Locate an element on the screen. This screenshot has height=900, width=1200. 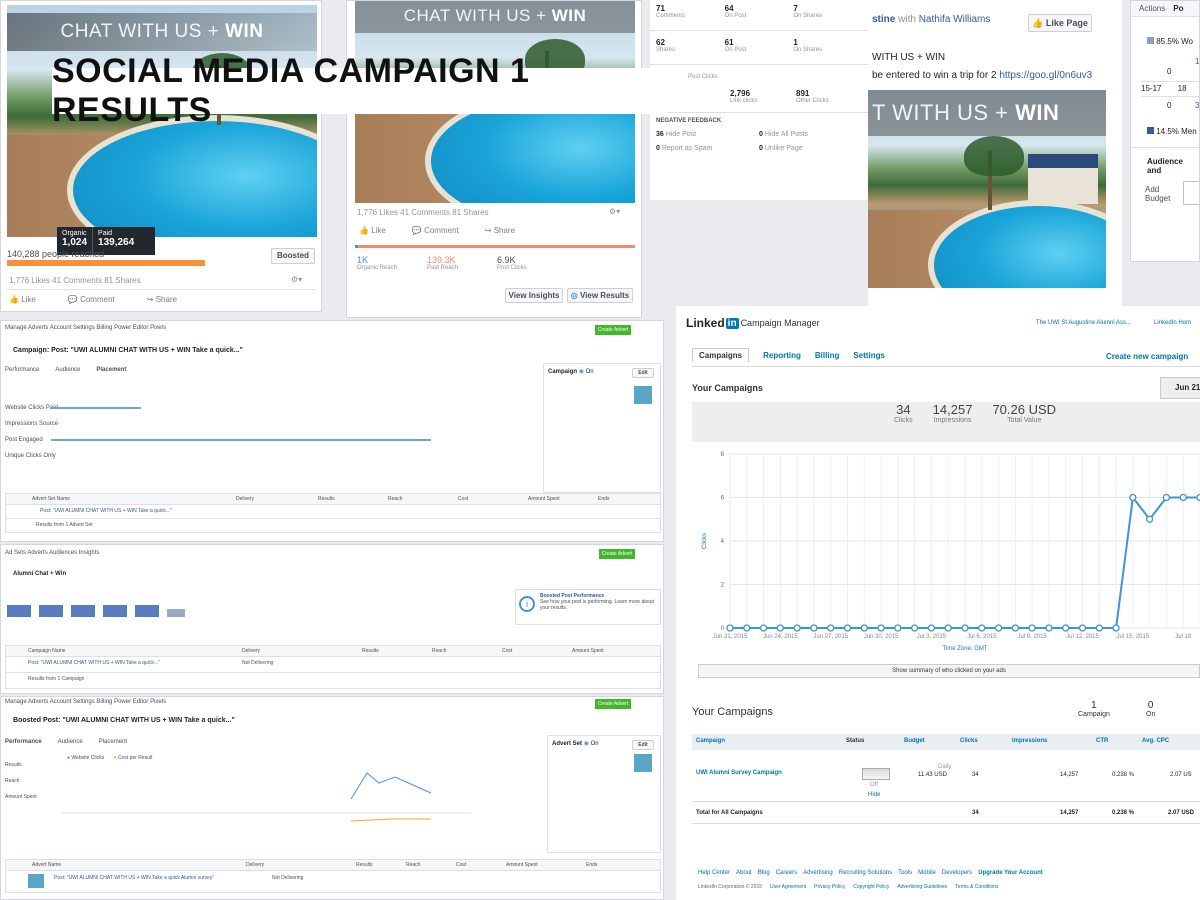
metric-bar is located at coordinates (96, 408).